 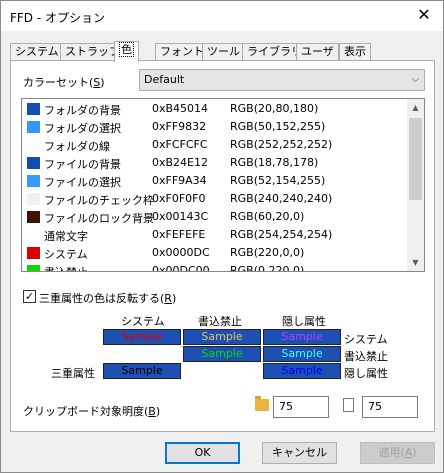 I want to click on tab-display: 表示, so click(x=355, y=52).